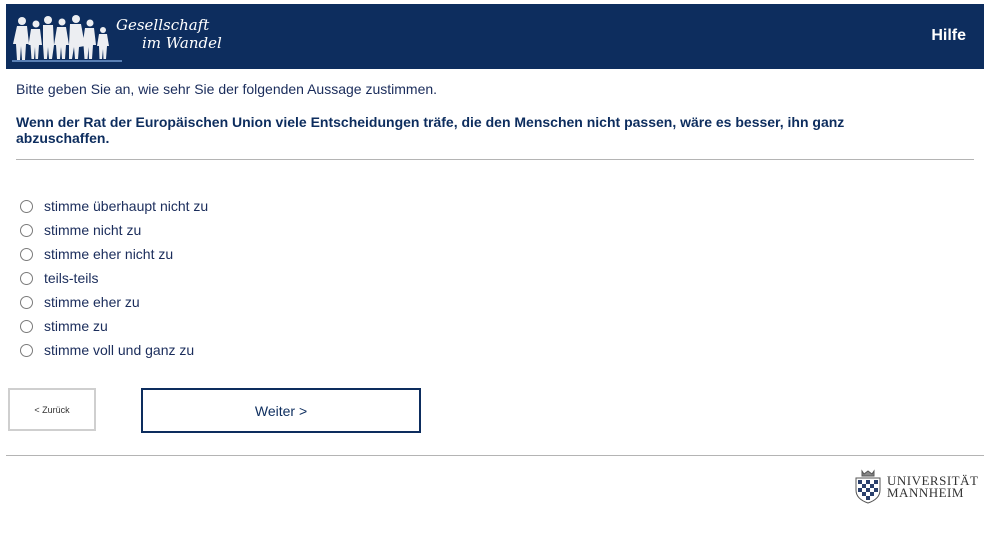  I want to click on answer-option: stimme eher nicht zu, so click(114, 254).